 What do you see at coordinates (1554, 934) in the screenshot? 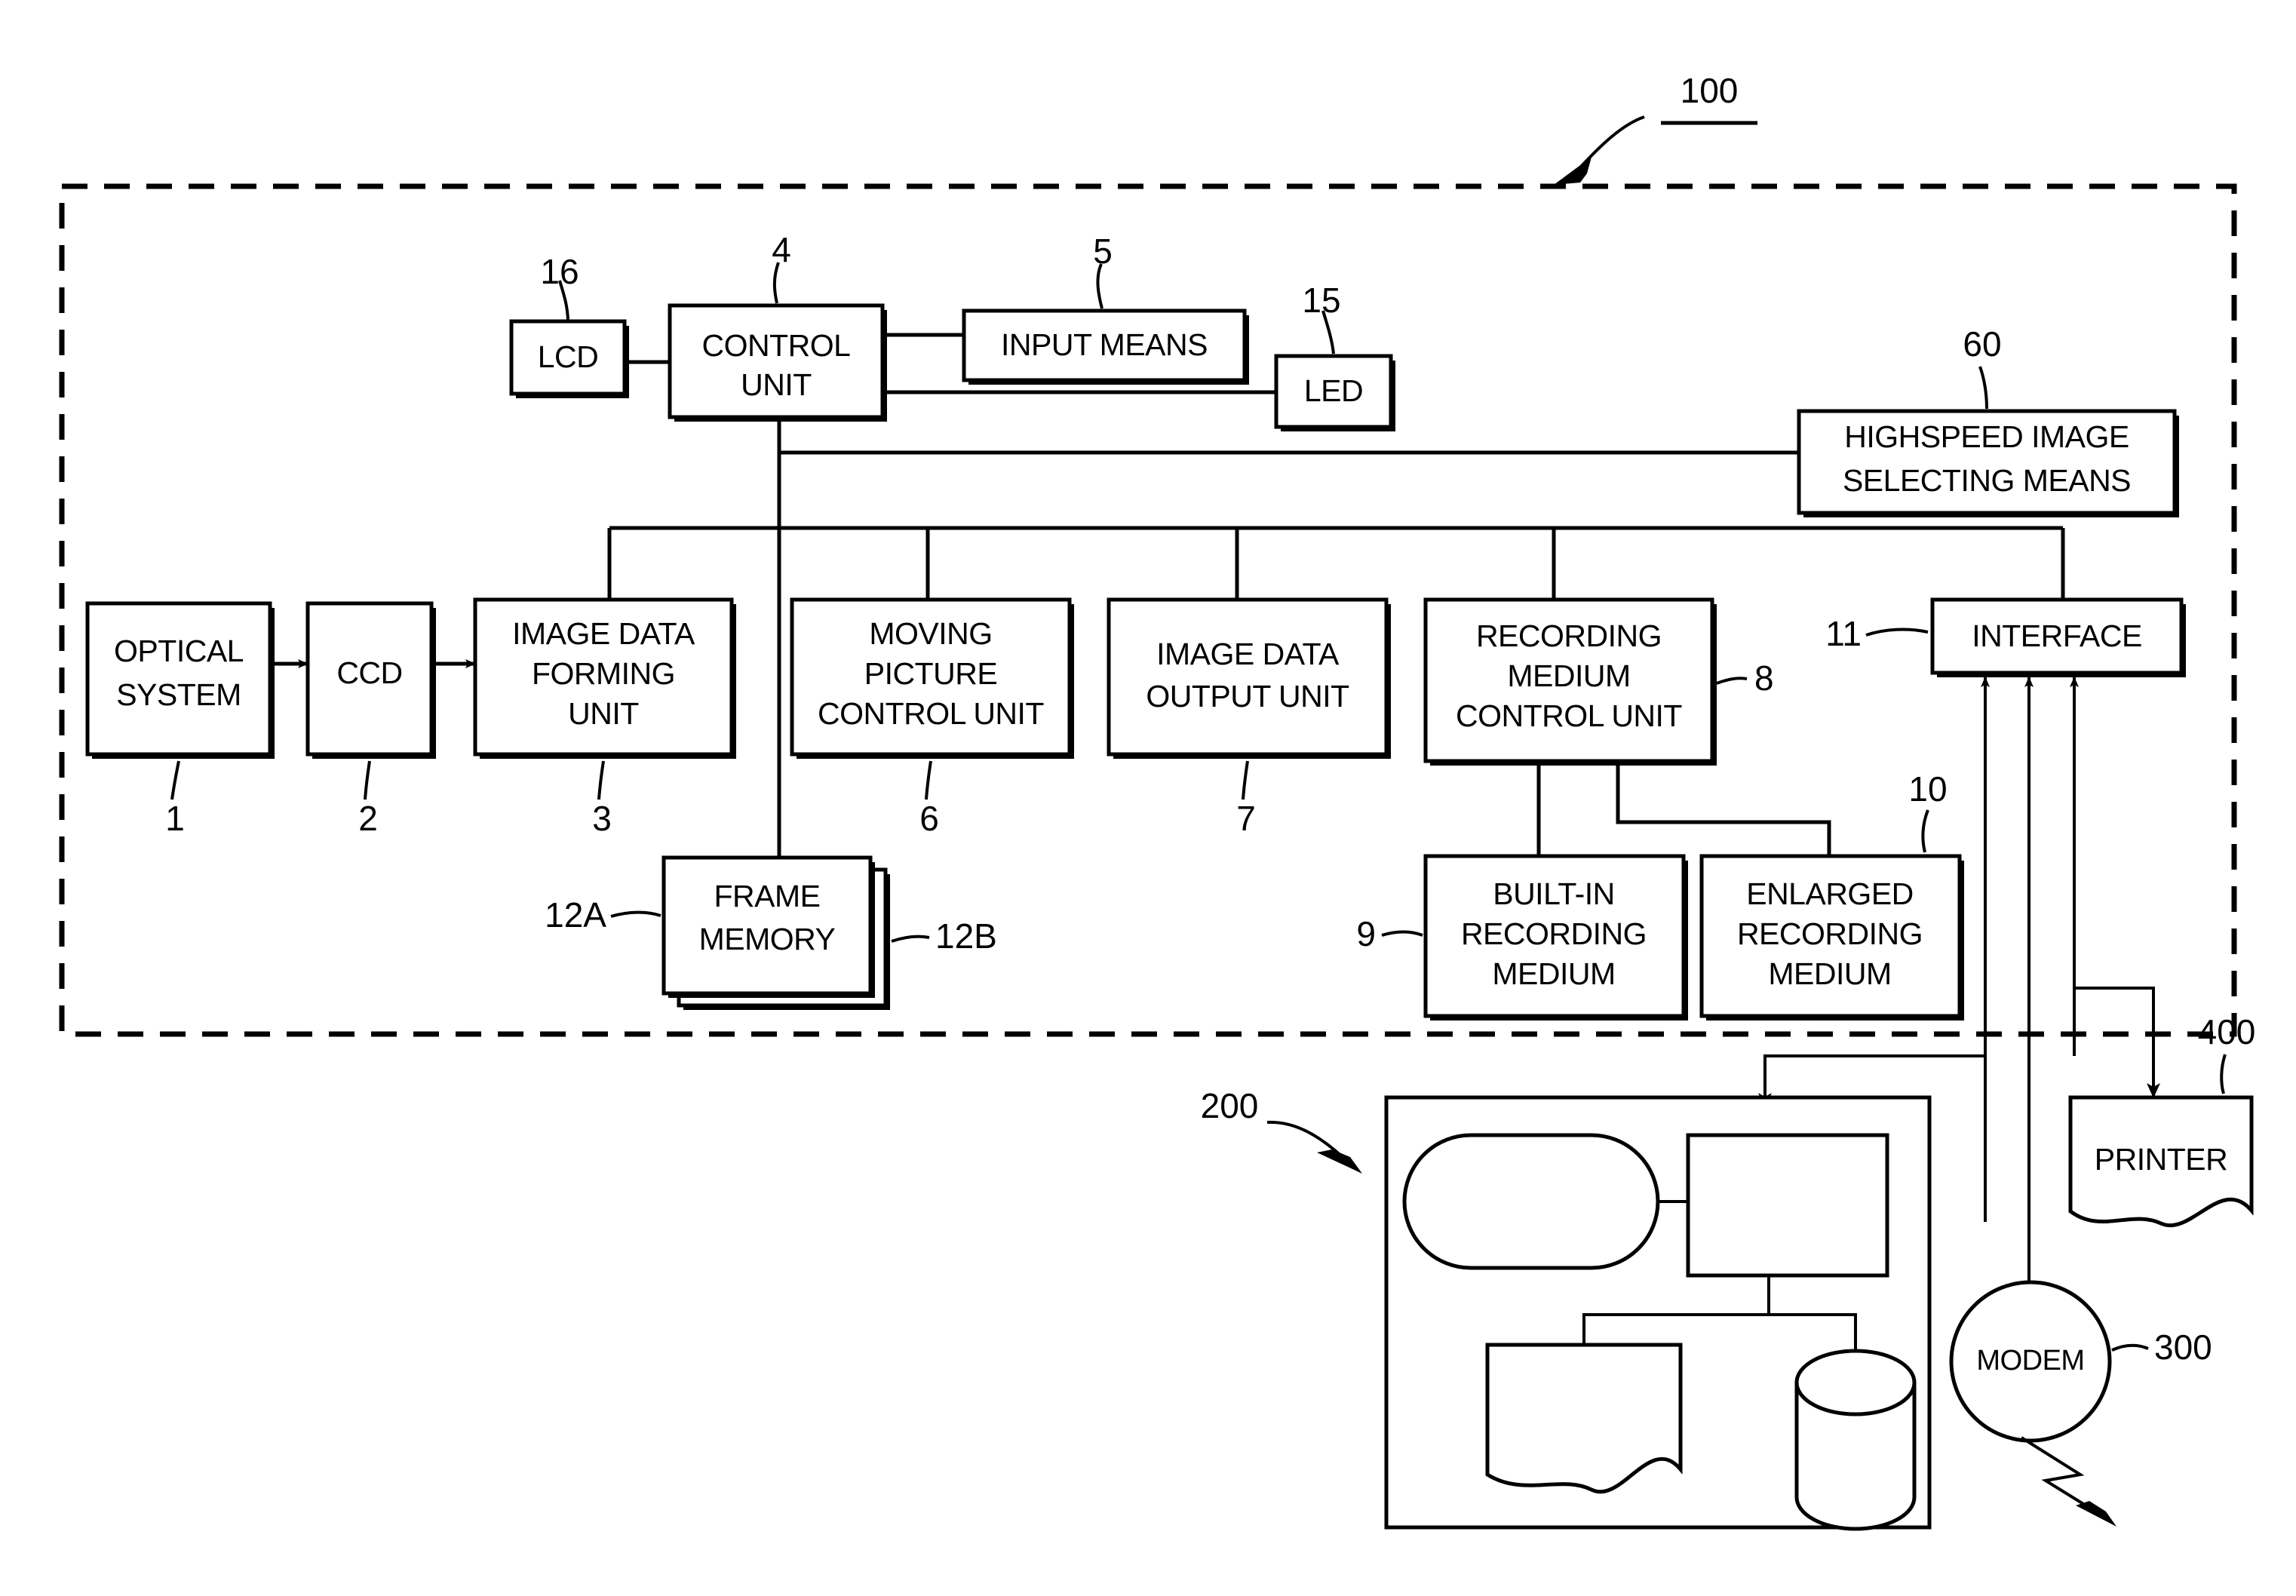
I see `block-label-builtin-line2: RECORDING` at bounding box center [1554, 934].